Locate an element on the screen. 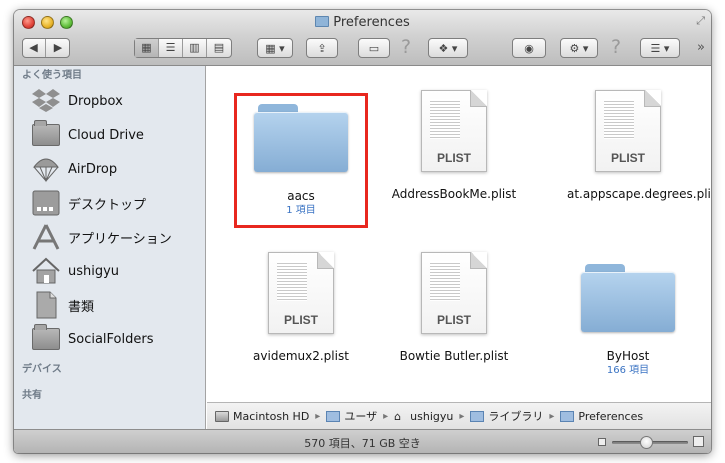 Image resolution: width=725 pixels, height=463 pixels. path-segment-preferences: Preferences is located at coordinates (601, 416).